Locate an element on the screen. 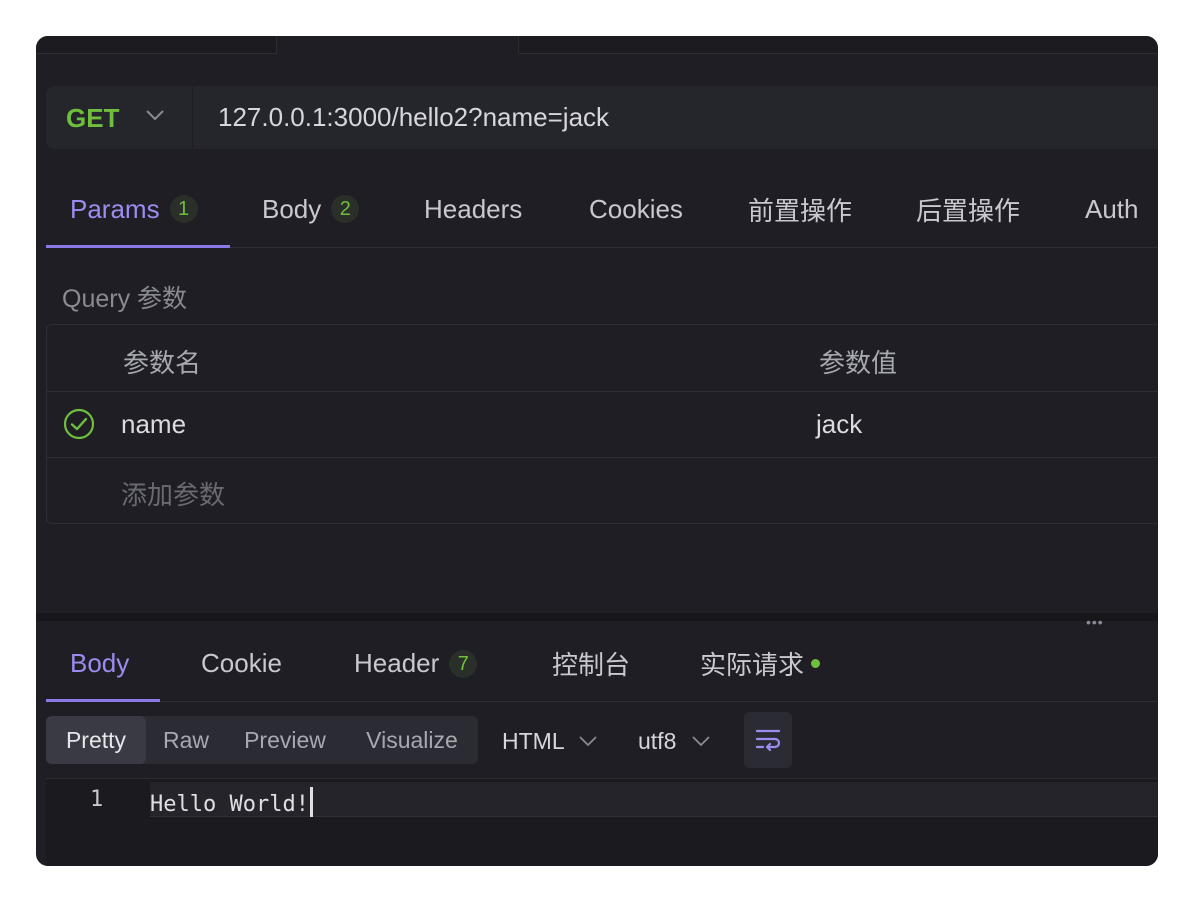  col-header-value: 参数值 is located at coordinates (858, 363).